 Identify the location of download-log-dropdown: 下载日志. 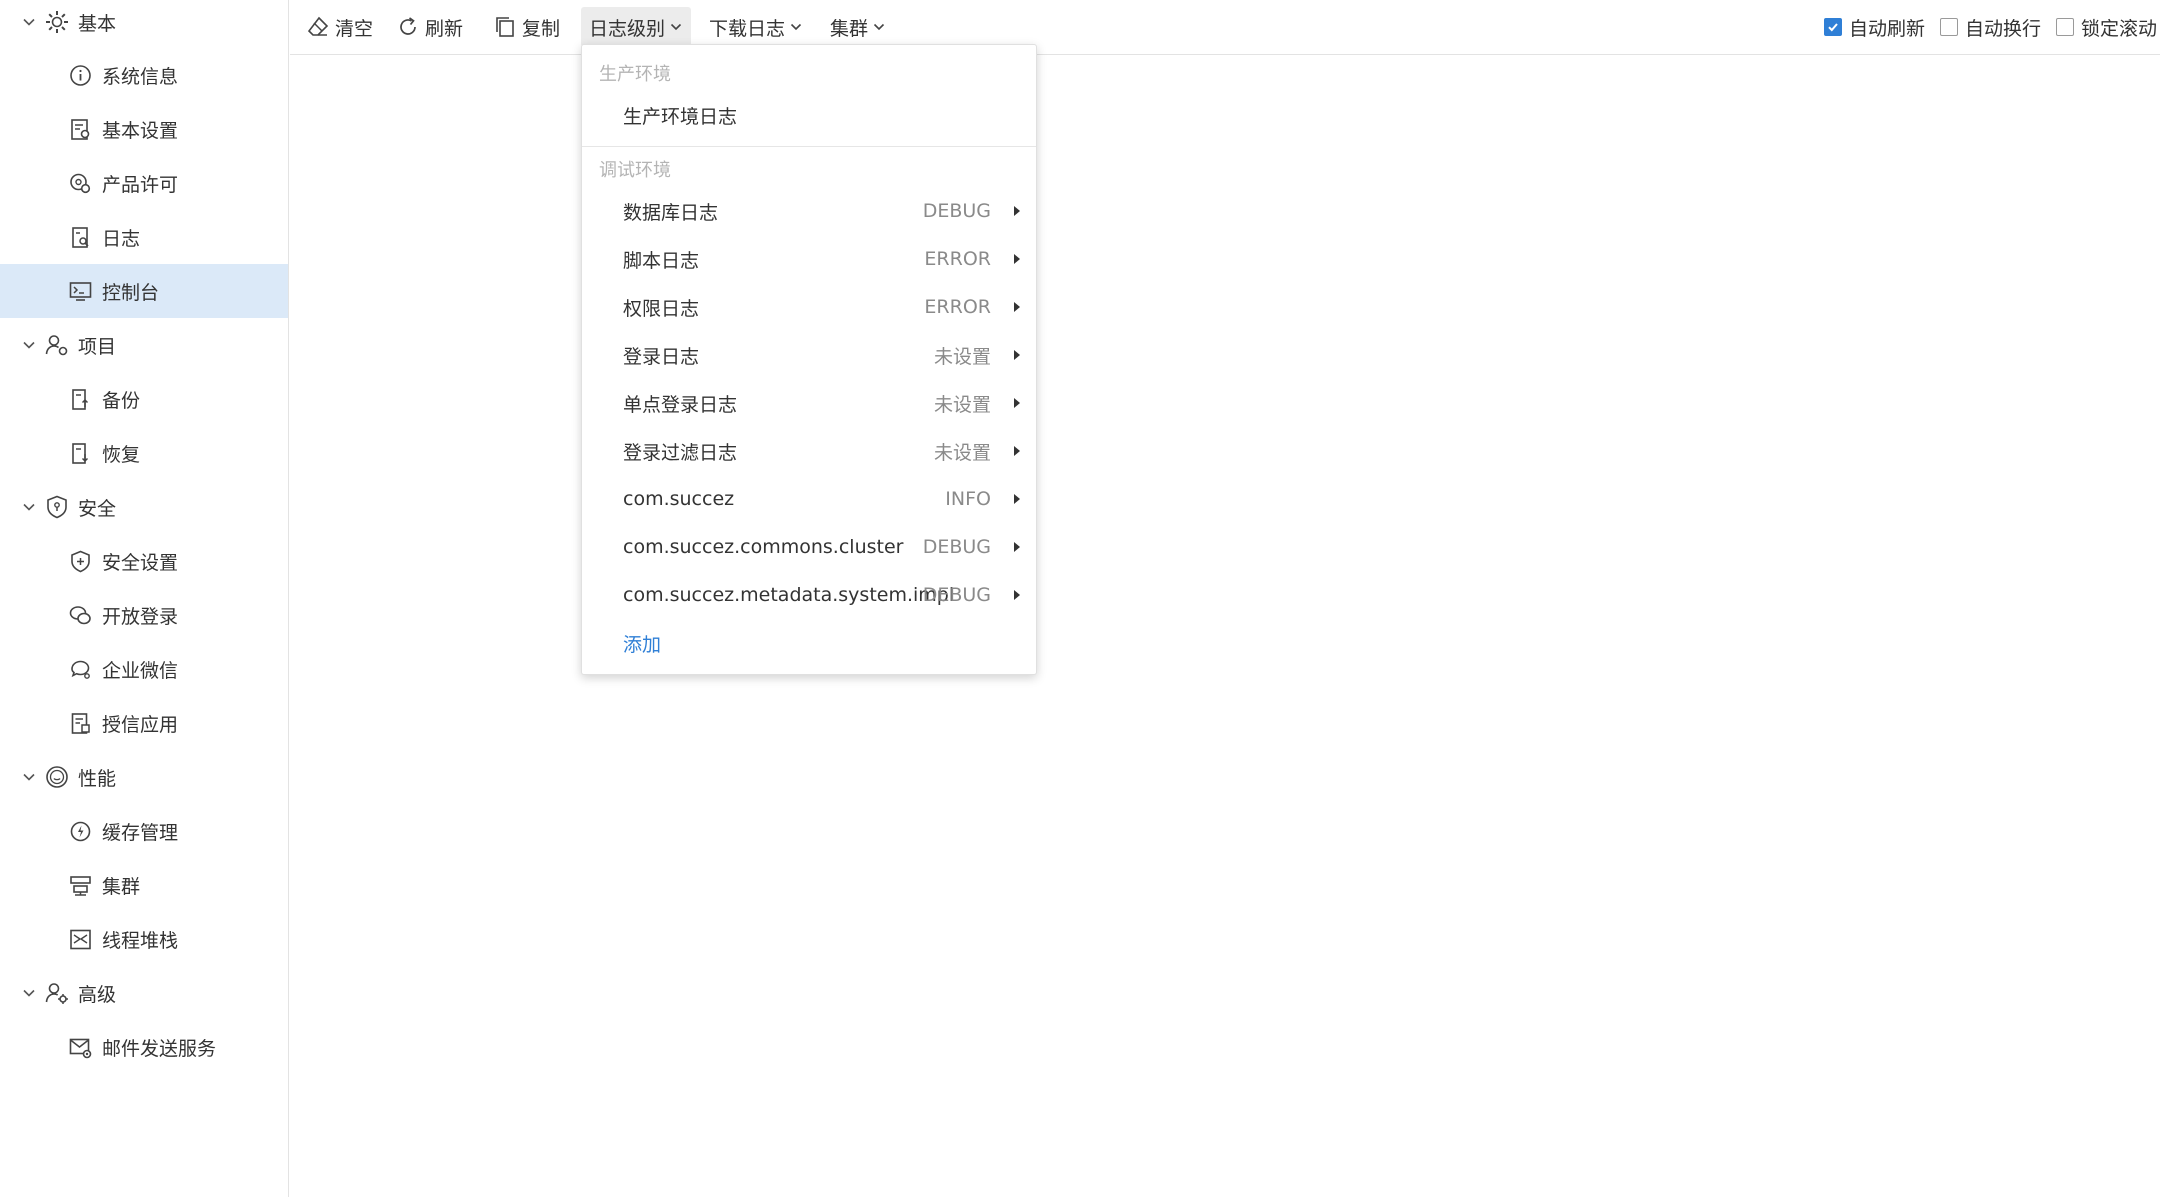
(756, 27).